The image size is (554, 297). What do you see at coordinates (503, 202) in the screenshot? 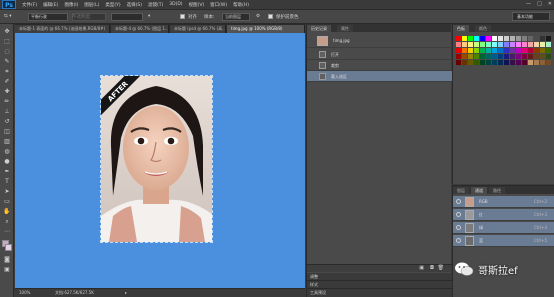
I see `channel-rgb: RGB Ctrl+2` at bounding box center [503, 202].